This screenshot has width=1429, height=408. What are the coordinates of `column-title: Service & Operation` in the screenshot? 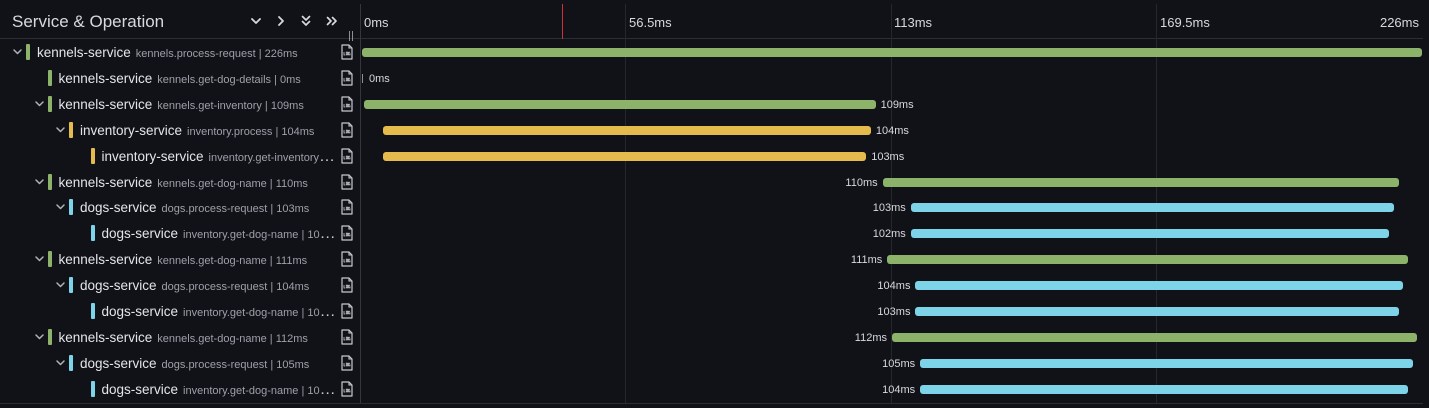 It's located at (88, 21).